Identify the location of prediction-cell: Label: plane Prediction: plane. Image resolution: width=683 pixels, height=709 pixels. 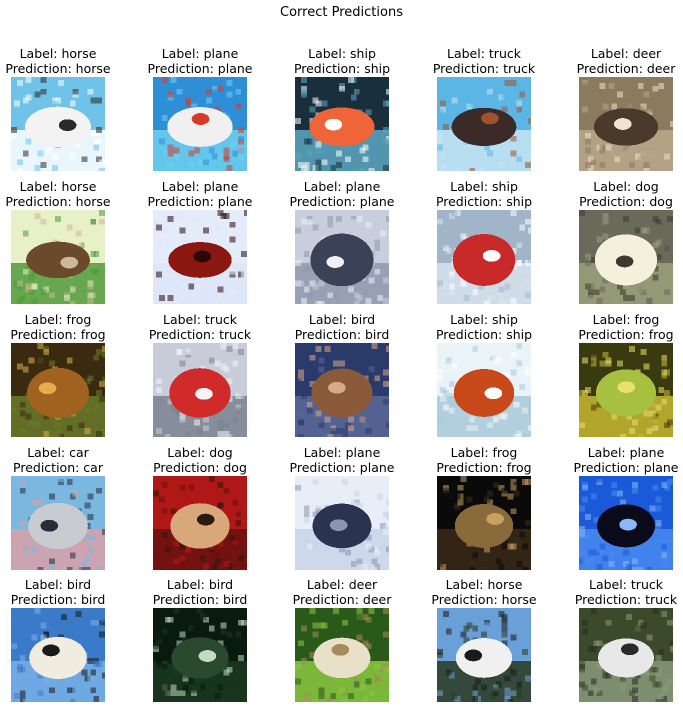
(620, 460).